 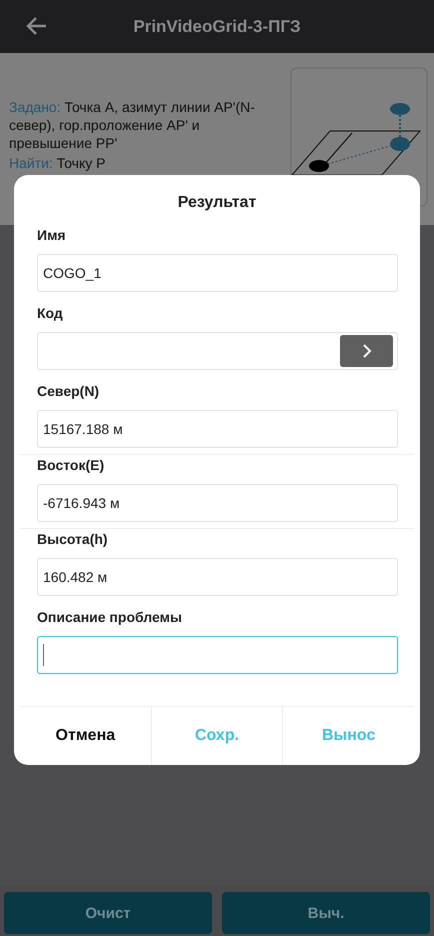 What do you see at coordinates (52, 236) in the screenshot?
I see `field-label: Имя` at bounding box center [52, 236].